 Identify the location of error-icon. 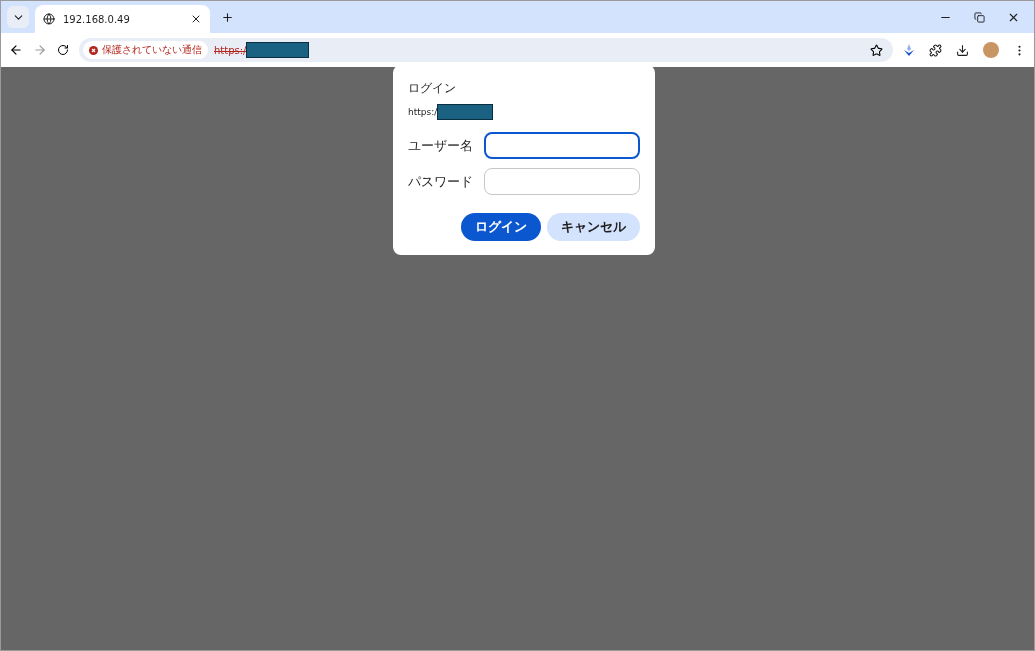
(93, 50).